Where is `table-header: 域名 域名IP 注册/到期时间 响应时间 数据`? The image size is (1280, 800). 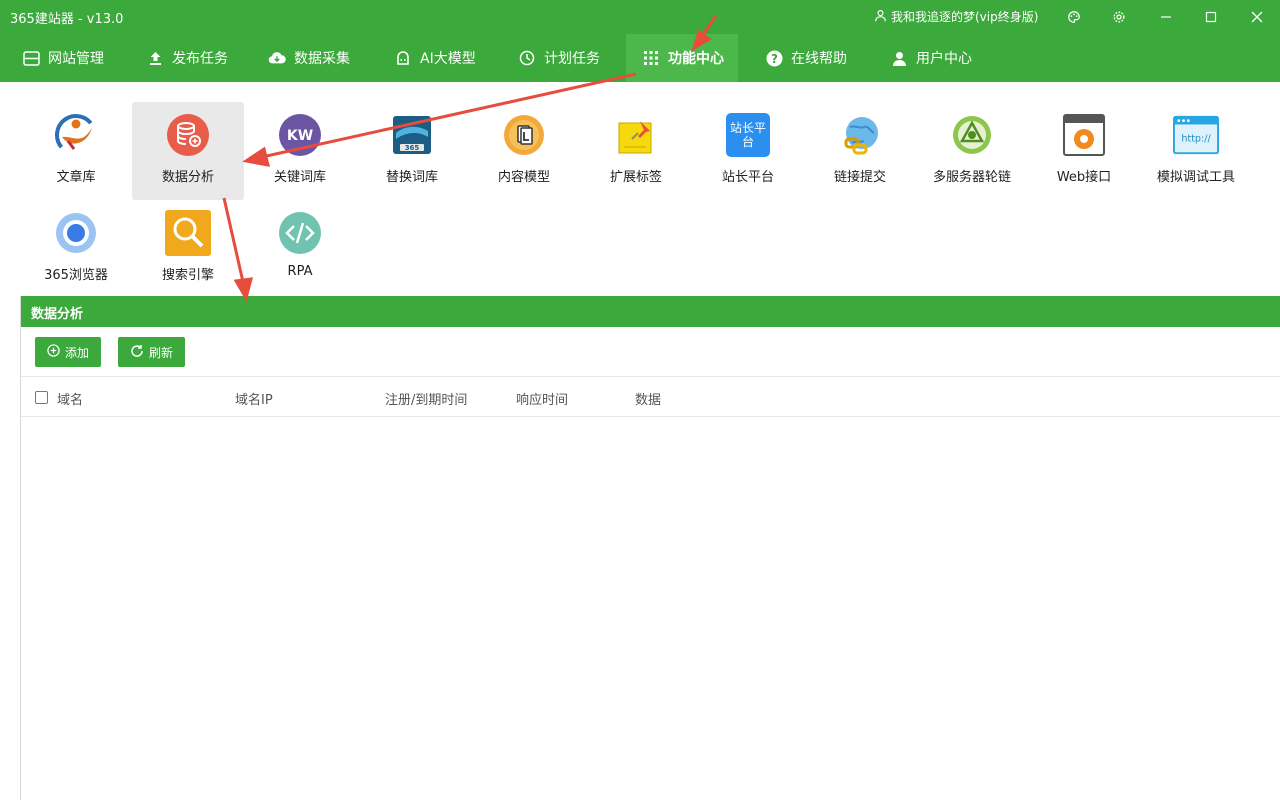
table-header: 域名 域名IP 注册/到期时间 响应时间 数据 is located at coordinates (650, 397).